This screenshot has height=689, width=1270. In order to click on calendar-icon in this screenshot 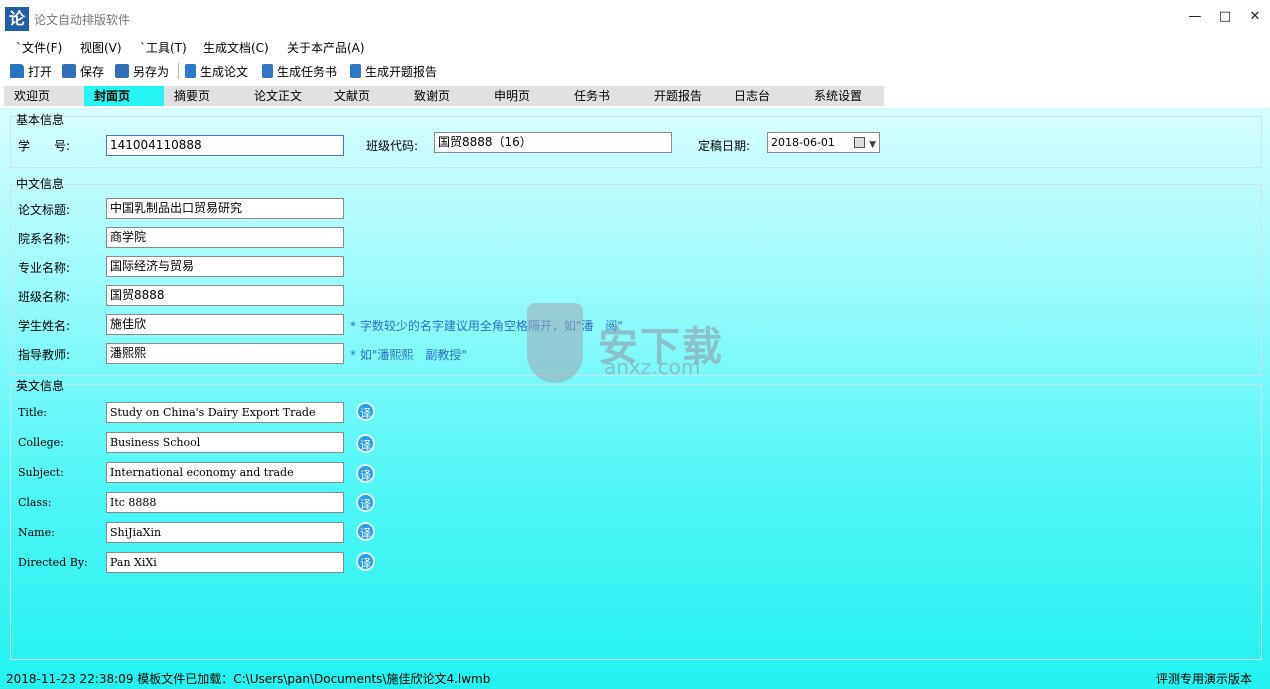, I will do `click(859, 142)`.